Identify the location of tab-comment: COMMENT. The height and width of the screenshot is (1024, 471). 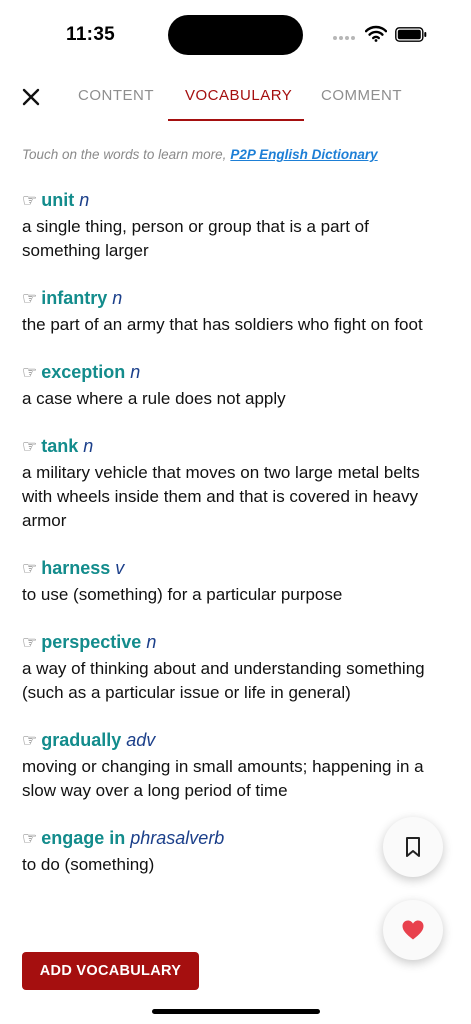
(361, 95).